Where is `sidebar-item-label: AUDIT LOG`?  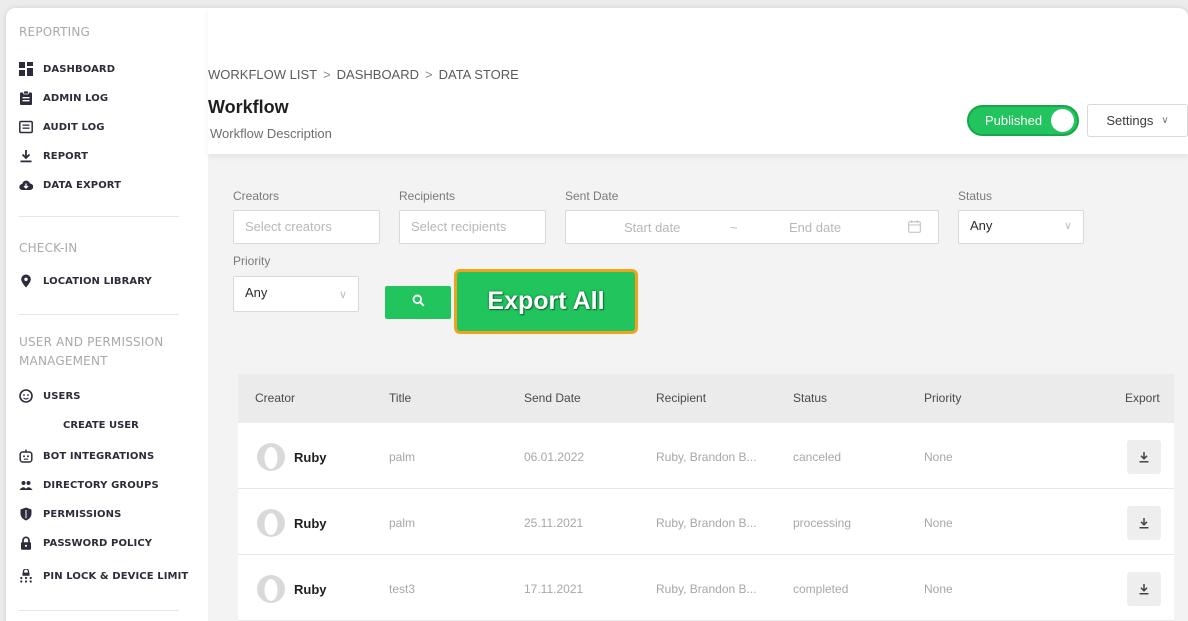 sidebar-item-label: AUDIT LOG is located at coordinates (74, 127).